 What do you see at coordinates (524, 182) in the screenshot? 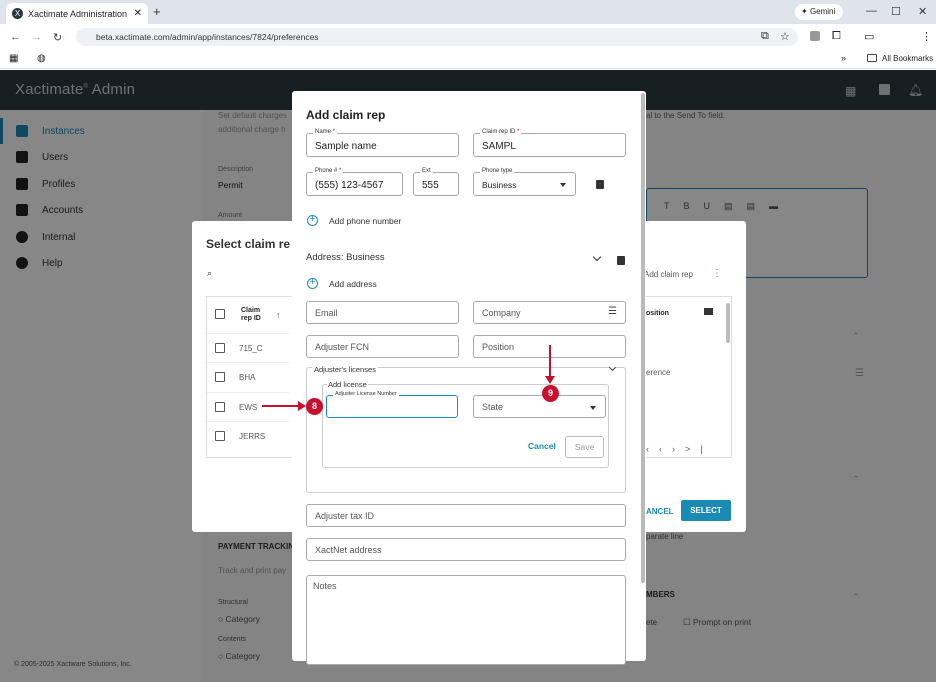
I see `phone-type-select: Phone type Business` at bounding box center [524, 182].